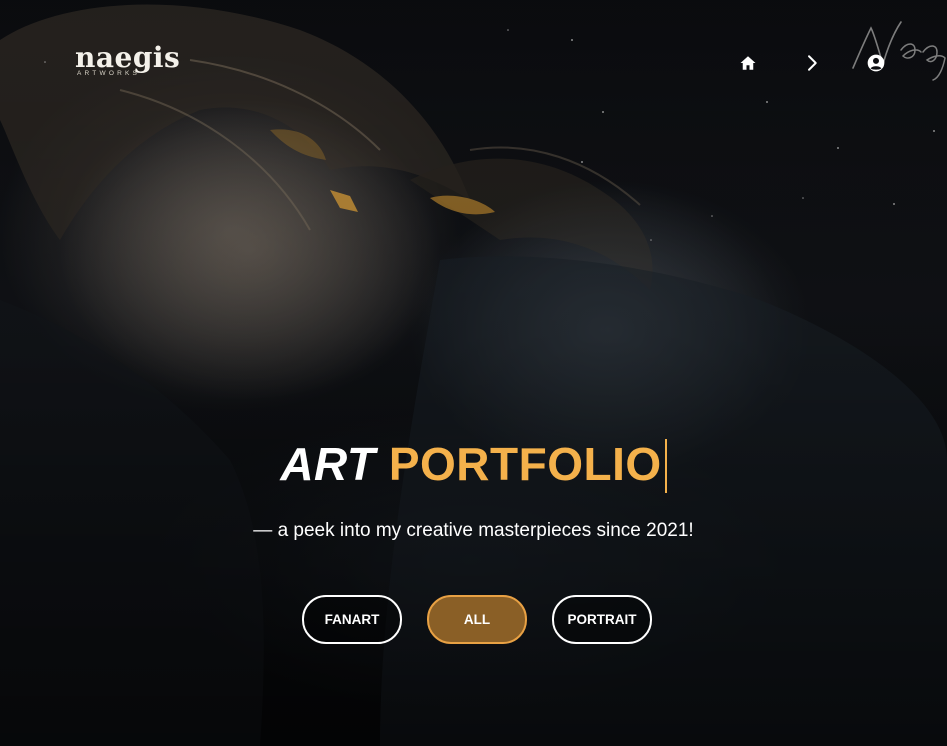 This screenshot has height=746, width=947. I want to click on page-title: ART PORTFOLIO, so click(473, 464).